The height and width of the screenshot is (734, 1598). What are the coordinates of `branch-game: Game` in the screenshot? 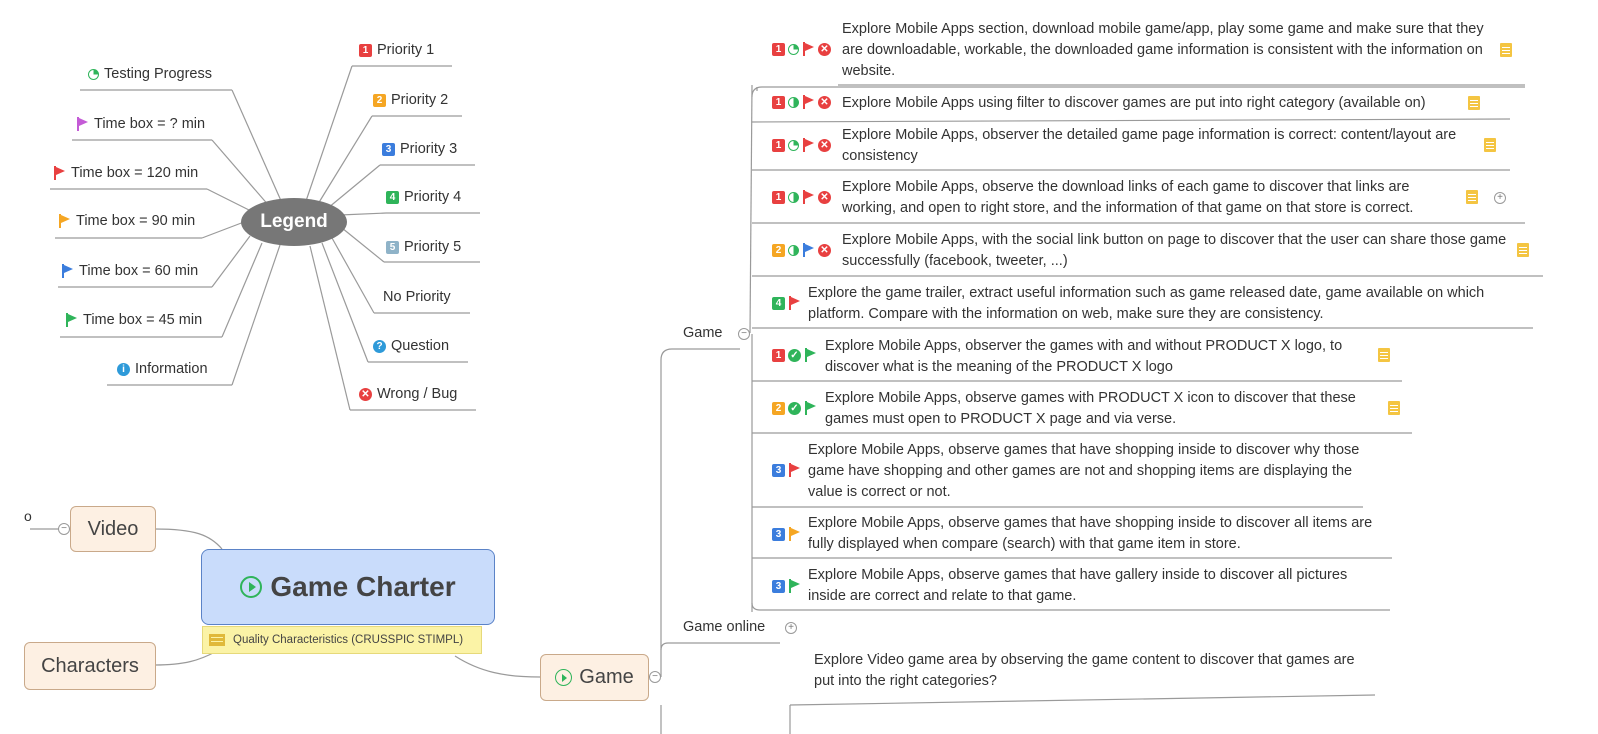 It's located at (703, 333).